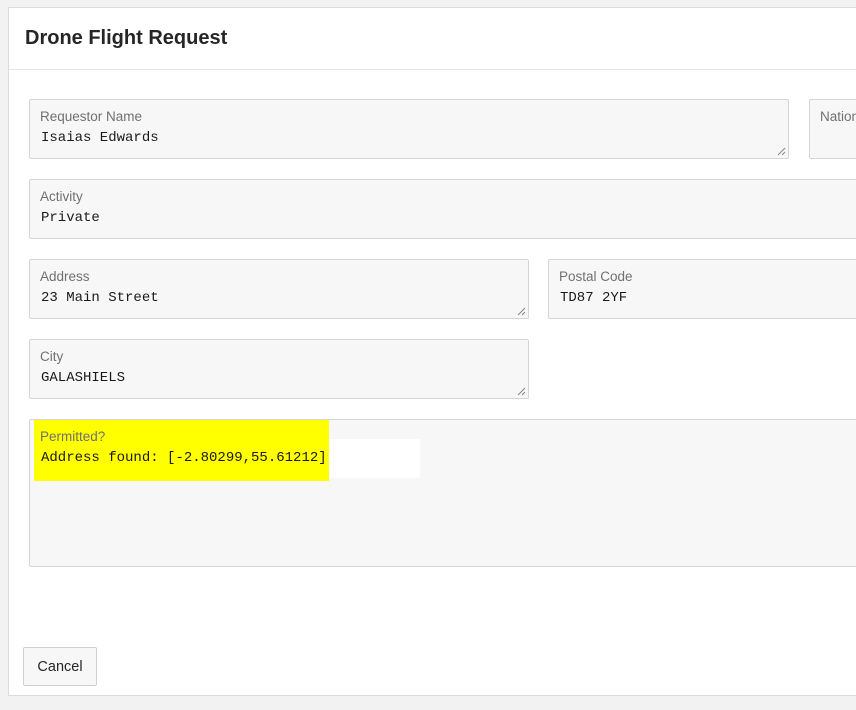  What do you see at coordinates (279, 369) in the screenshot?
I see `city-field: City GALASHIELS` at bounding box center [279, 369].